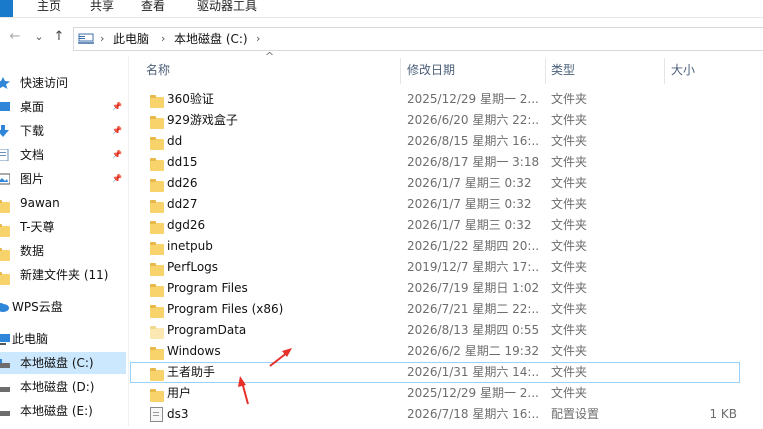 Image resolution: width=763 pixels, height=429 pixels. Describe the element at coordinates (211, 39) in the screenshot. I see `breadcrumb-local-disk-c: 本地磁盘 (C:)` at that location.